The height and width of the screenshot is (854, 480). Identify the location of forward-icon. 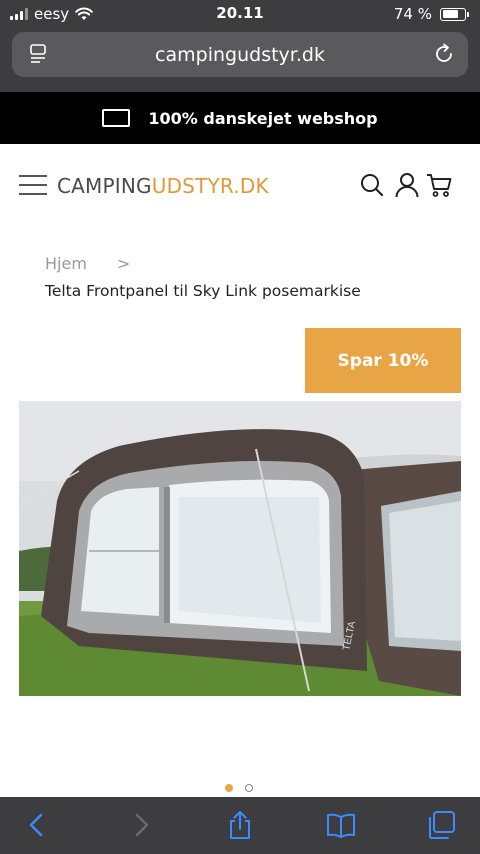
(141, 825).